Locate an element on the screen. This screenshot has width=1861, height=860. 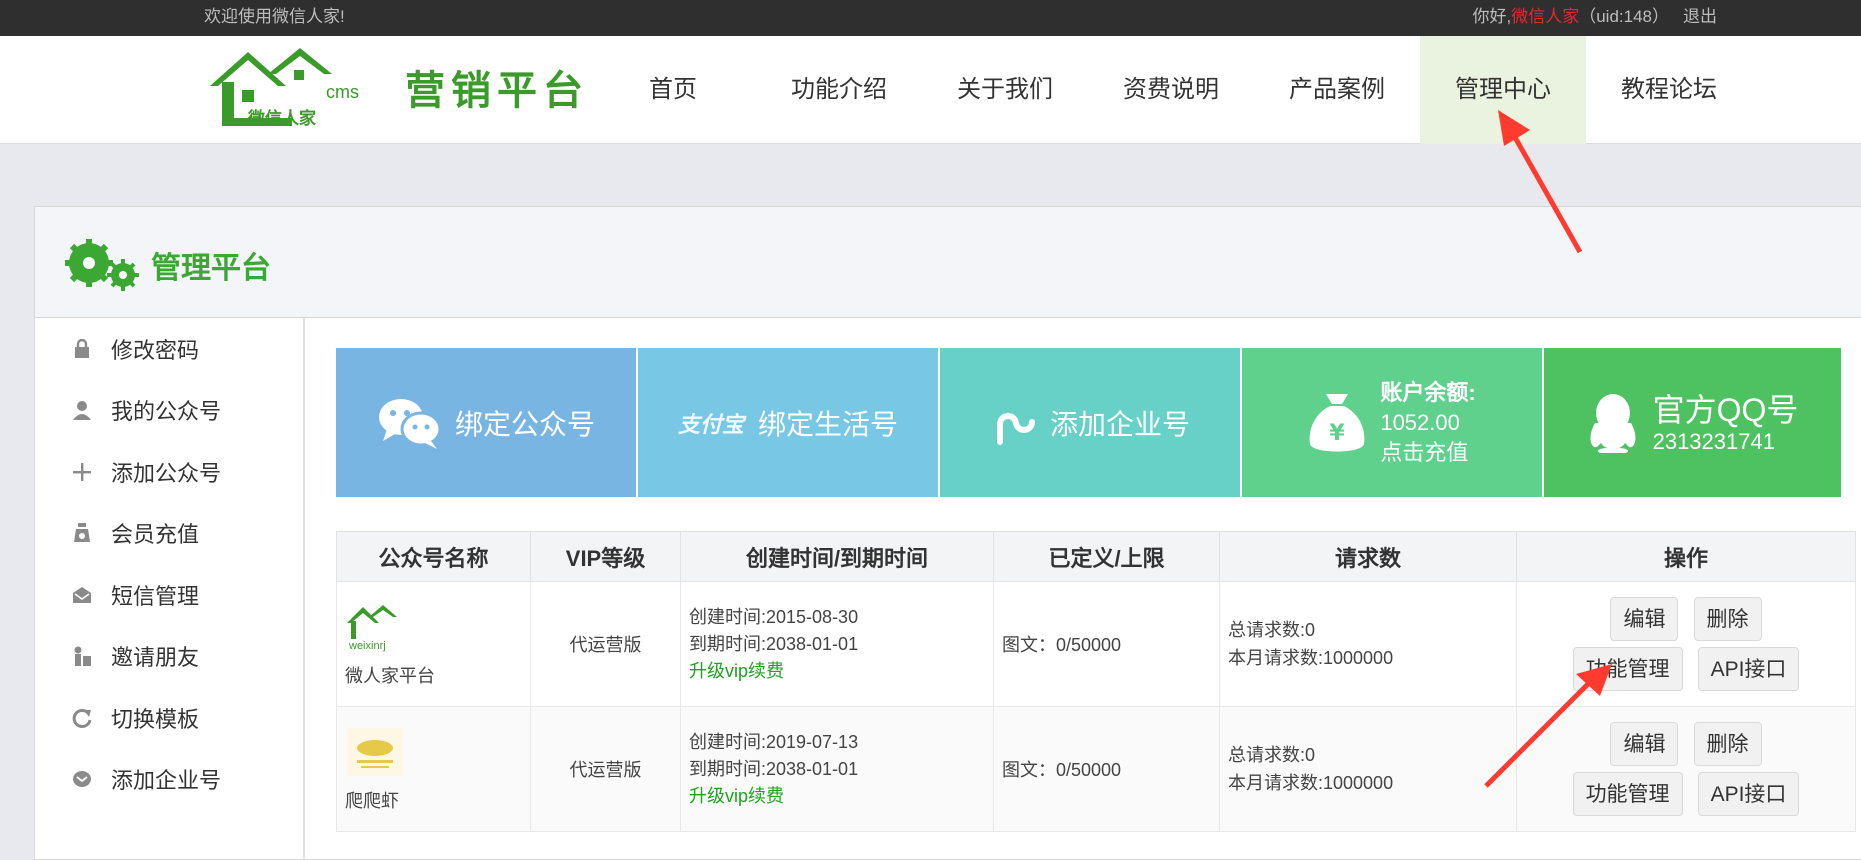
nav-features: 功能介绍 is located at coordinates (839, 90).